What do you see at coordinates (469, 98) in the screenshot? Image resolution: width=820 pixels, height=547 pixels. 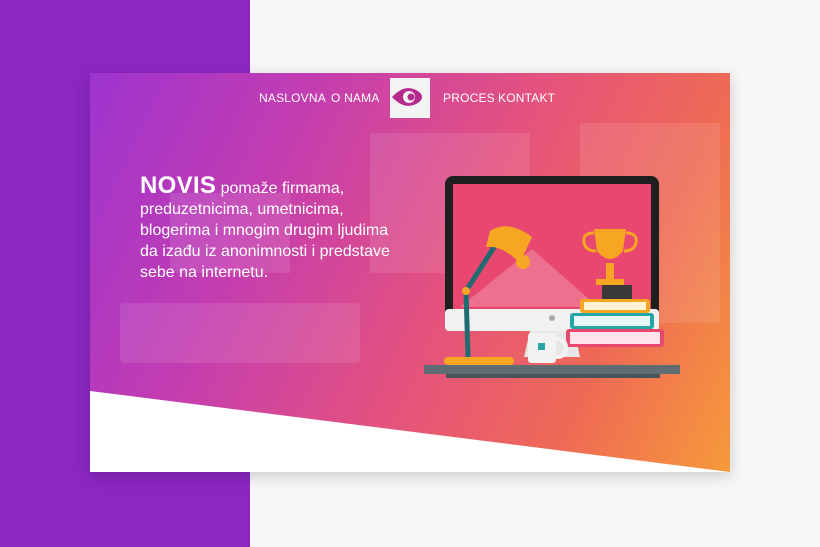 I see `nav-link-proces: PROCES` at bounding box center [469, 98].